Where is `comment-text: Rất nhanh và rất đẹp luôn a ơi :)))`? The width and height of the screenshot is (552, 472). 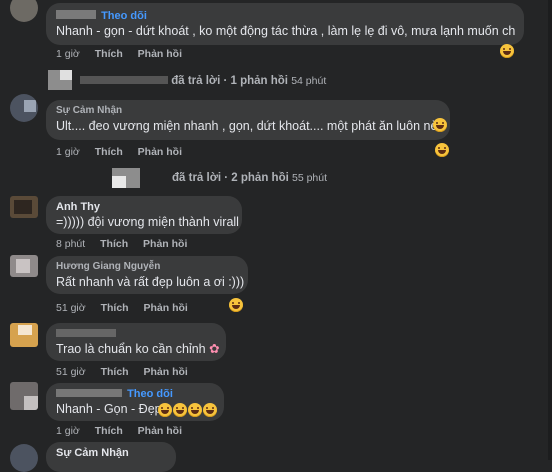
comment-text: Rất nhanh và rất đẹp luôn a ơi :))) is located at coordinates (150, 282).